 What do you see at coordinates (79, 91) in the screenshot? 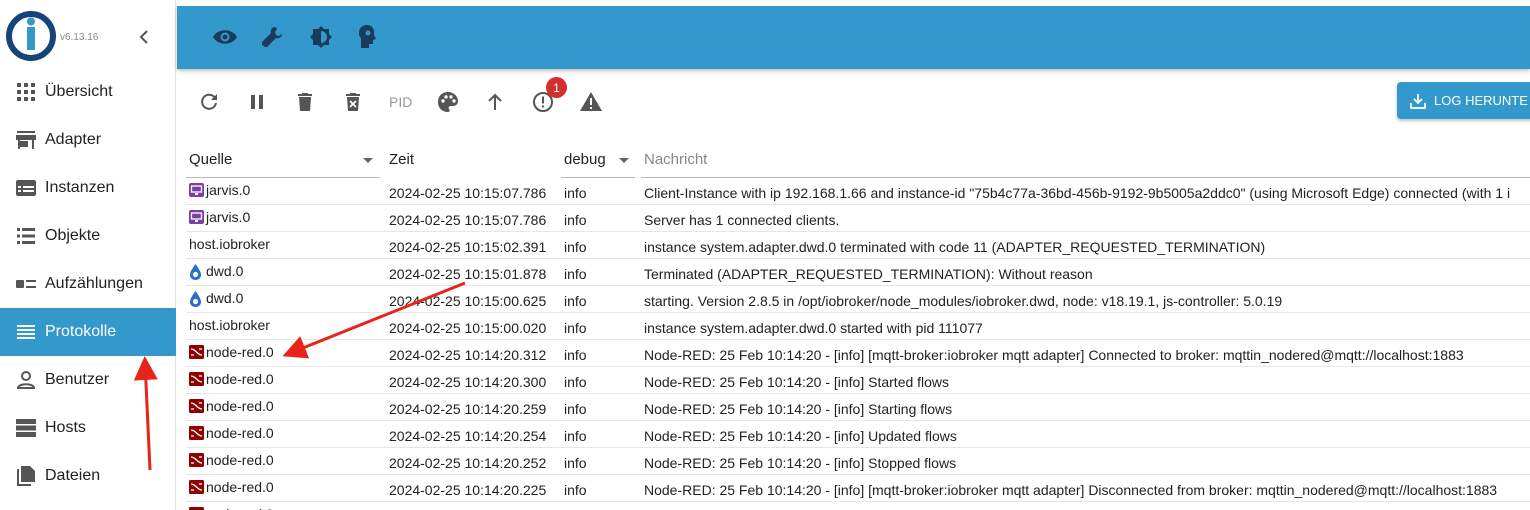
I see `sidebar-item-label: Übersicht` at bounding box center [79, 91].